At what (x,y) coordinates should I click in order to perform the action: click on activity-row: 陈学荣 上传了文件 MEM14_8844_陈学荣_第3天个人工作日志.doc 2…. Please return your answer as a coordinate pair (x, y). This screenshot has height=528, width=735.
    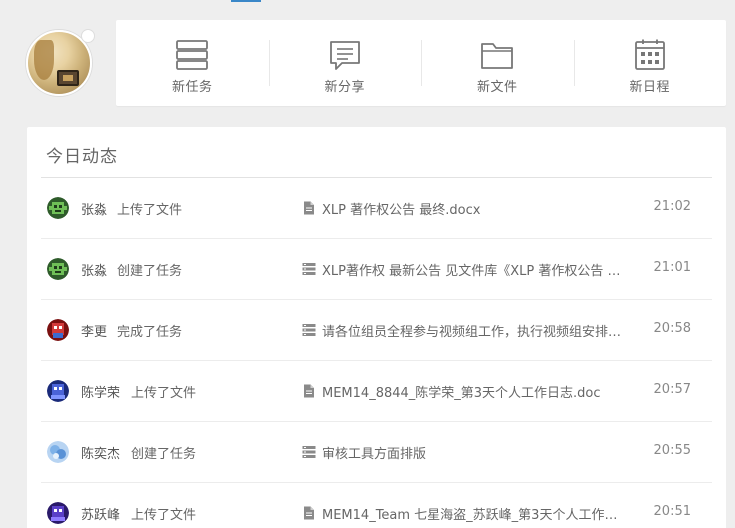
    Looking at the image, I should click on (376, 391).